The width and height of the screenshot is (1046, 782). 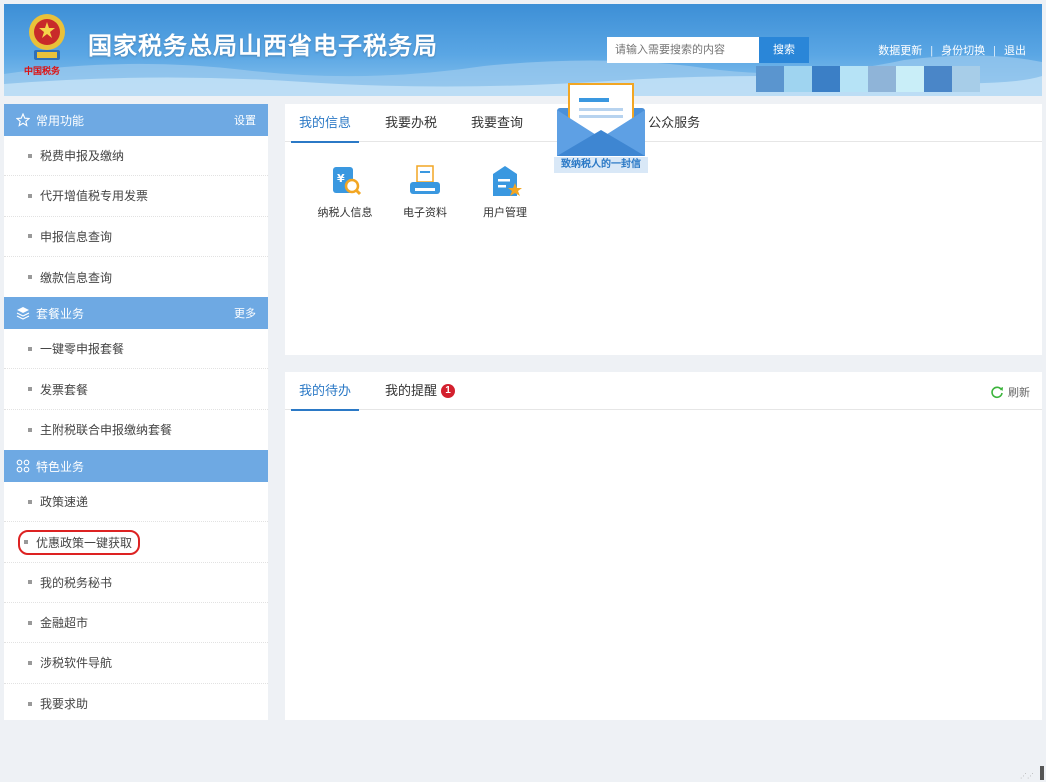 I want to click on decorative-blocks, so click(x=868, y=79).